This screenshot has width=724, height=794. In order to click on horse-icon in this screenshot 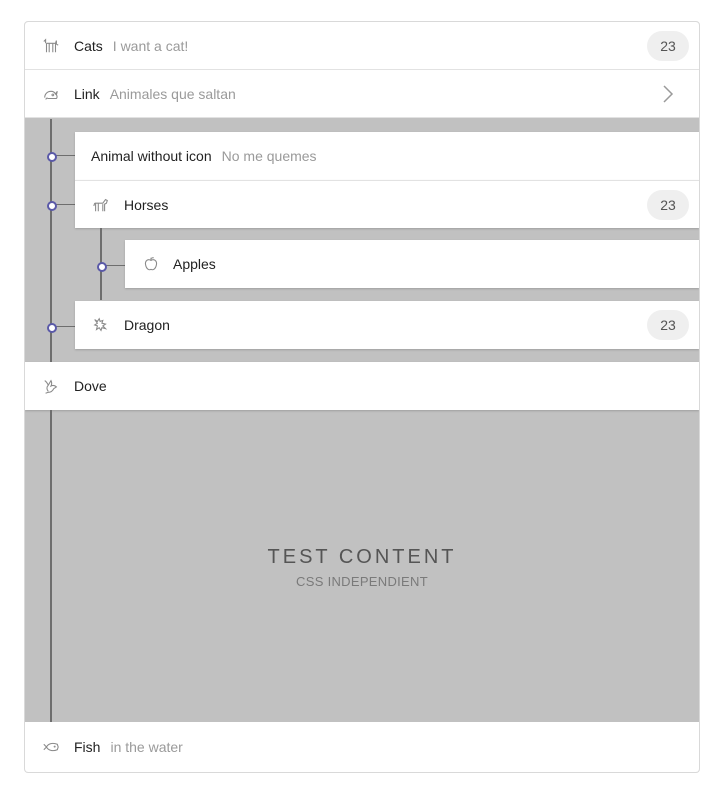, I will do `click(101, 205)`.